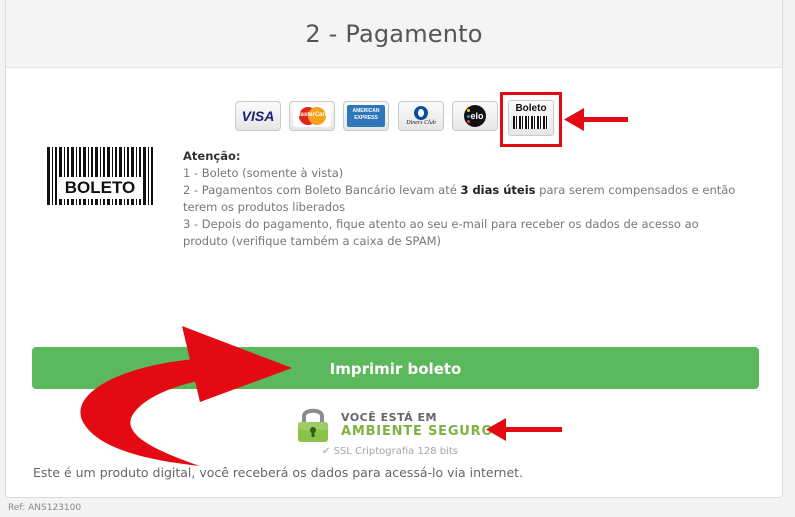  I want to click on page-title: 2 - Pagamento, so click(394, 34).